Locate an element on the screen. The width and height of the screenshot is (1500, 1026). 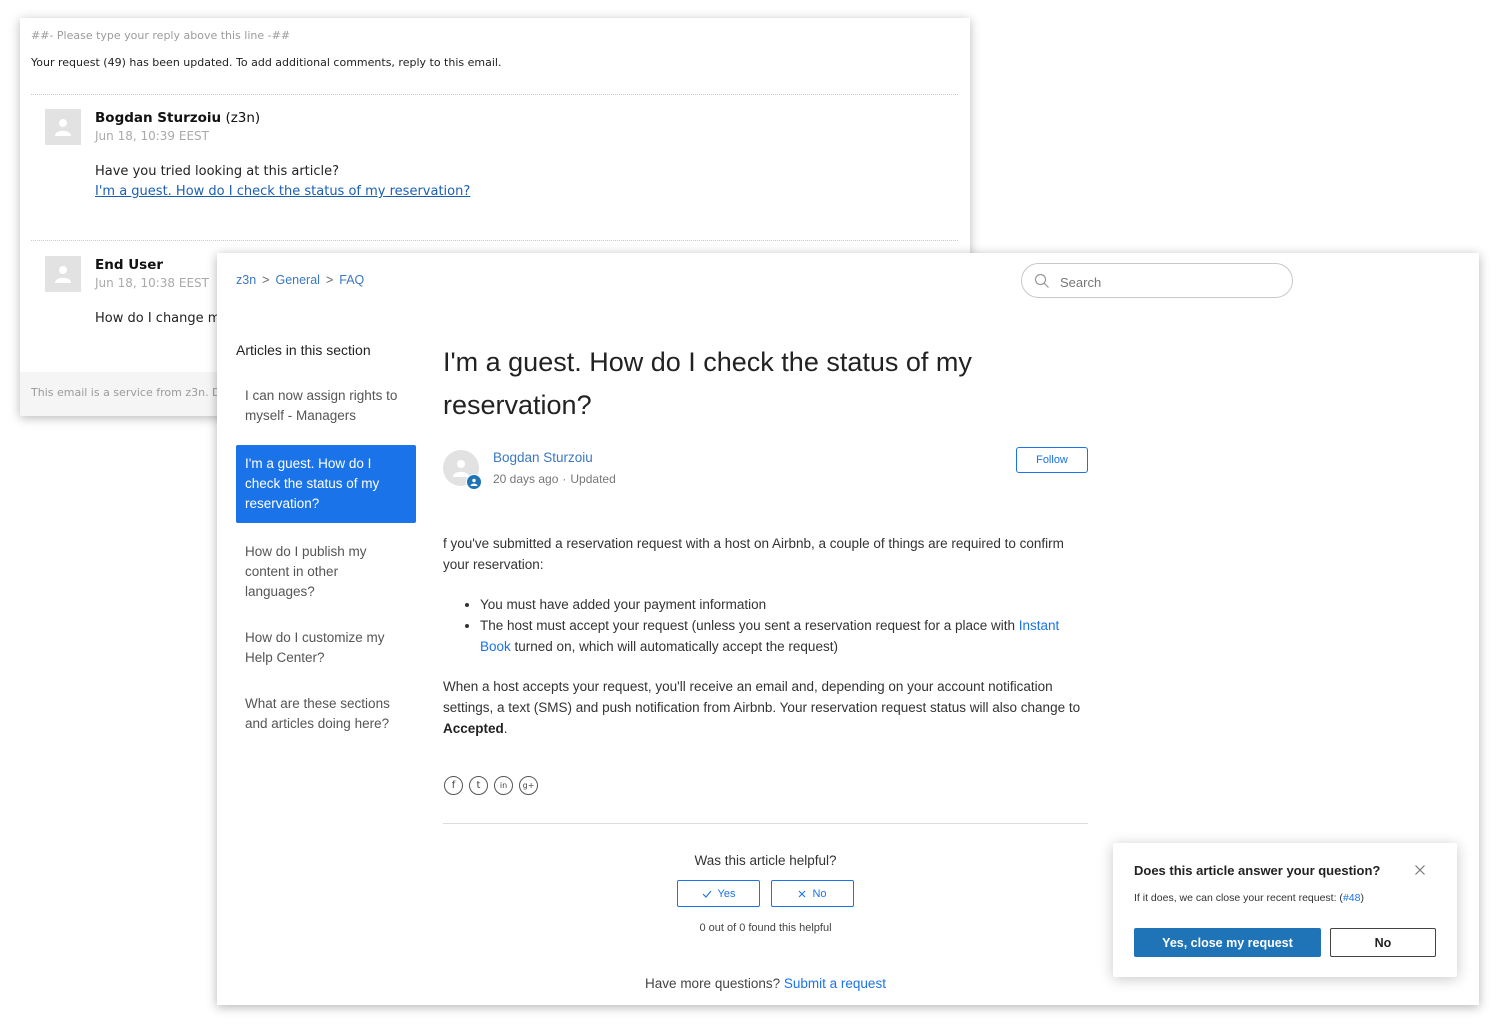
close-request-button: Yes, close my request is located at coordinates (1227, 942).